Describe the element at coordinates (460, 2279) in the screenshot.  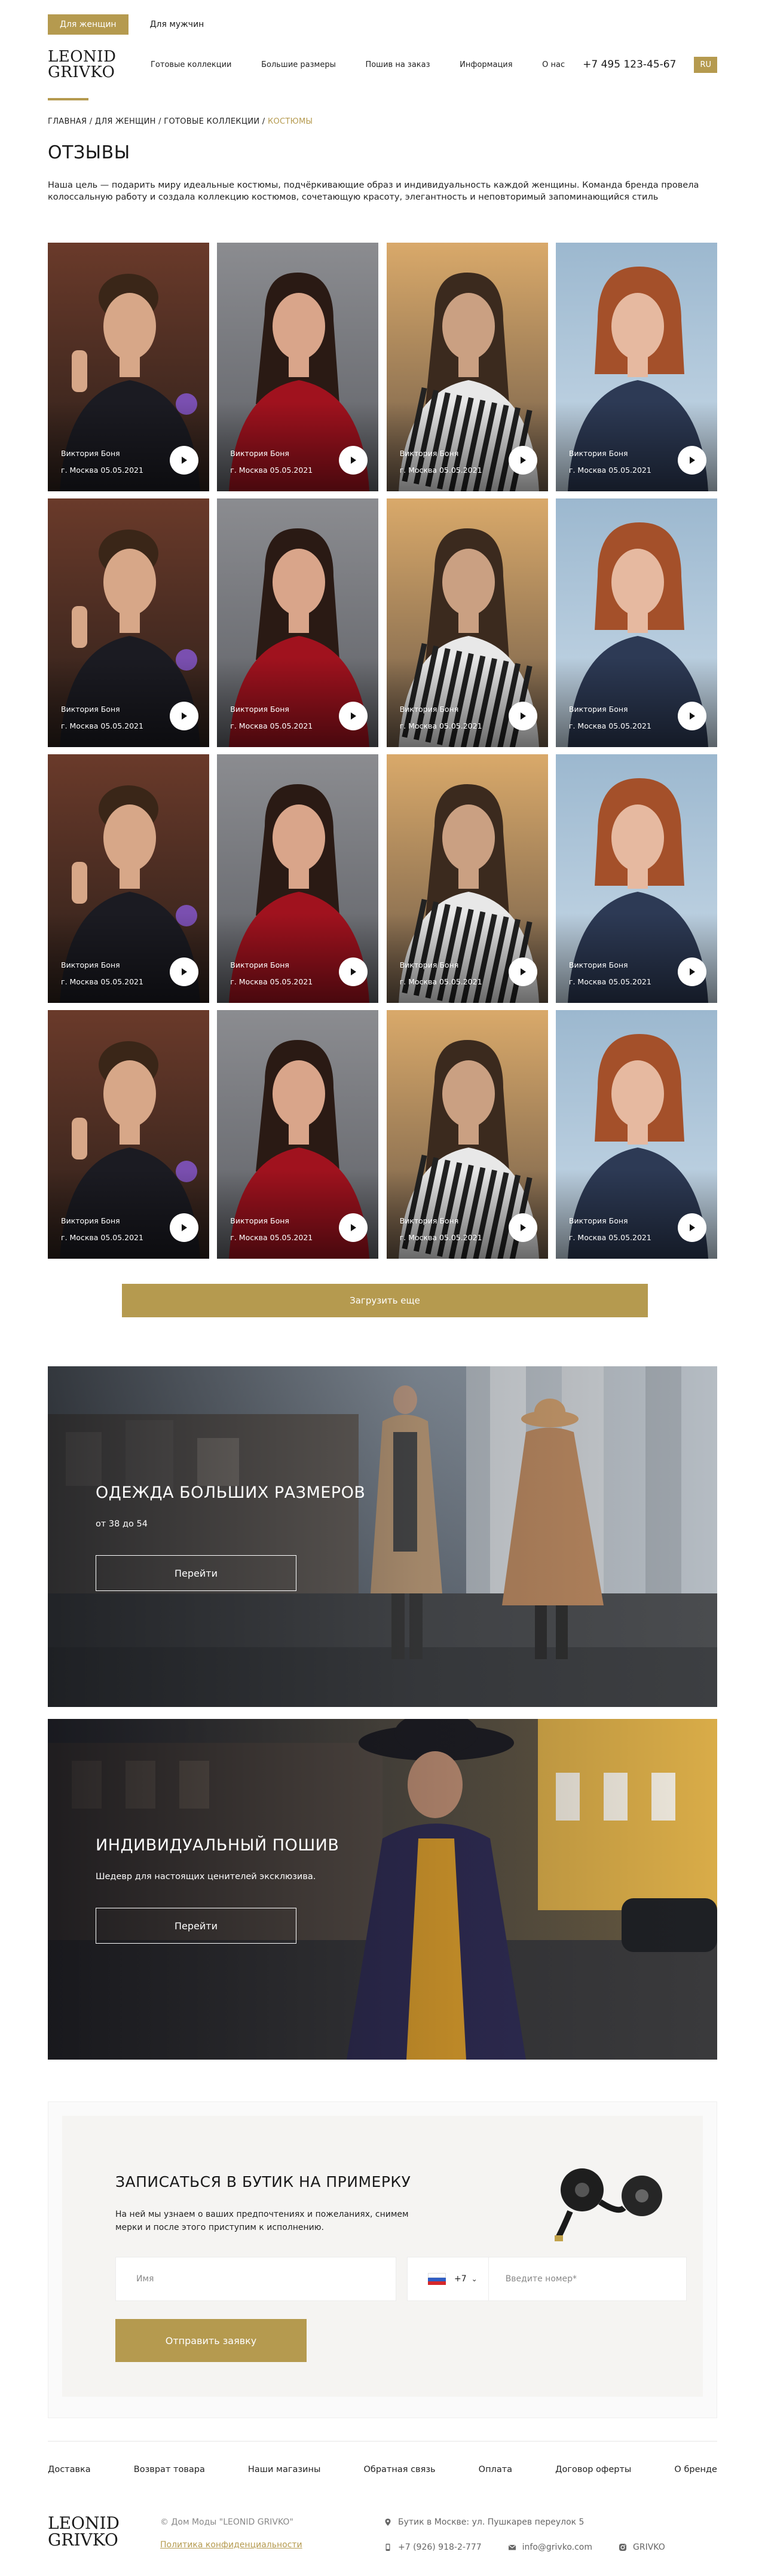
I see `phone-country-code: +7` at that location.